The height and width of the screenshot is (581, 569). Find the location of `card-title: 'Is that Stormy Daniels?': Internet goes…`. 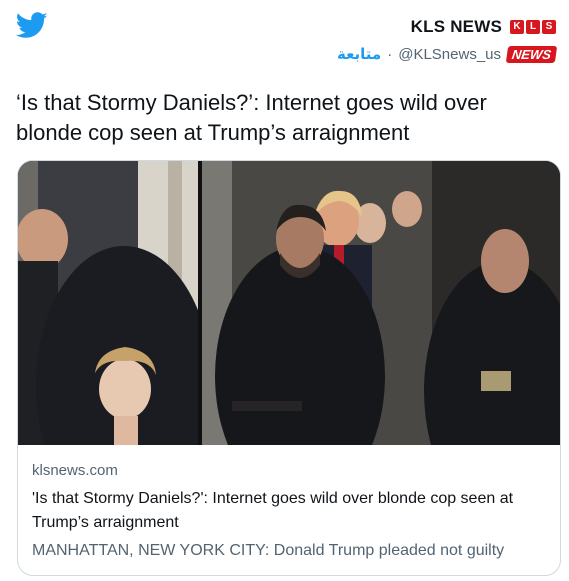

card-title: 'Is that Stormy Daniels?': Internet goes… is located at coordinates (289, 511).